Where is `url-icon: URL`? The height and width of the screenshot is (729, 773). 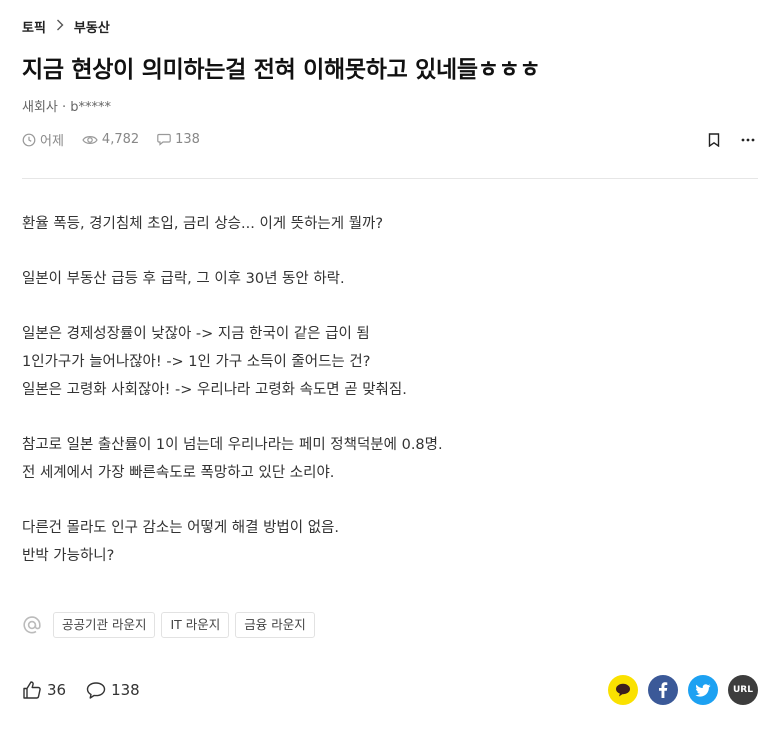 url-icon: URL is located at coordinates (743, 690).